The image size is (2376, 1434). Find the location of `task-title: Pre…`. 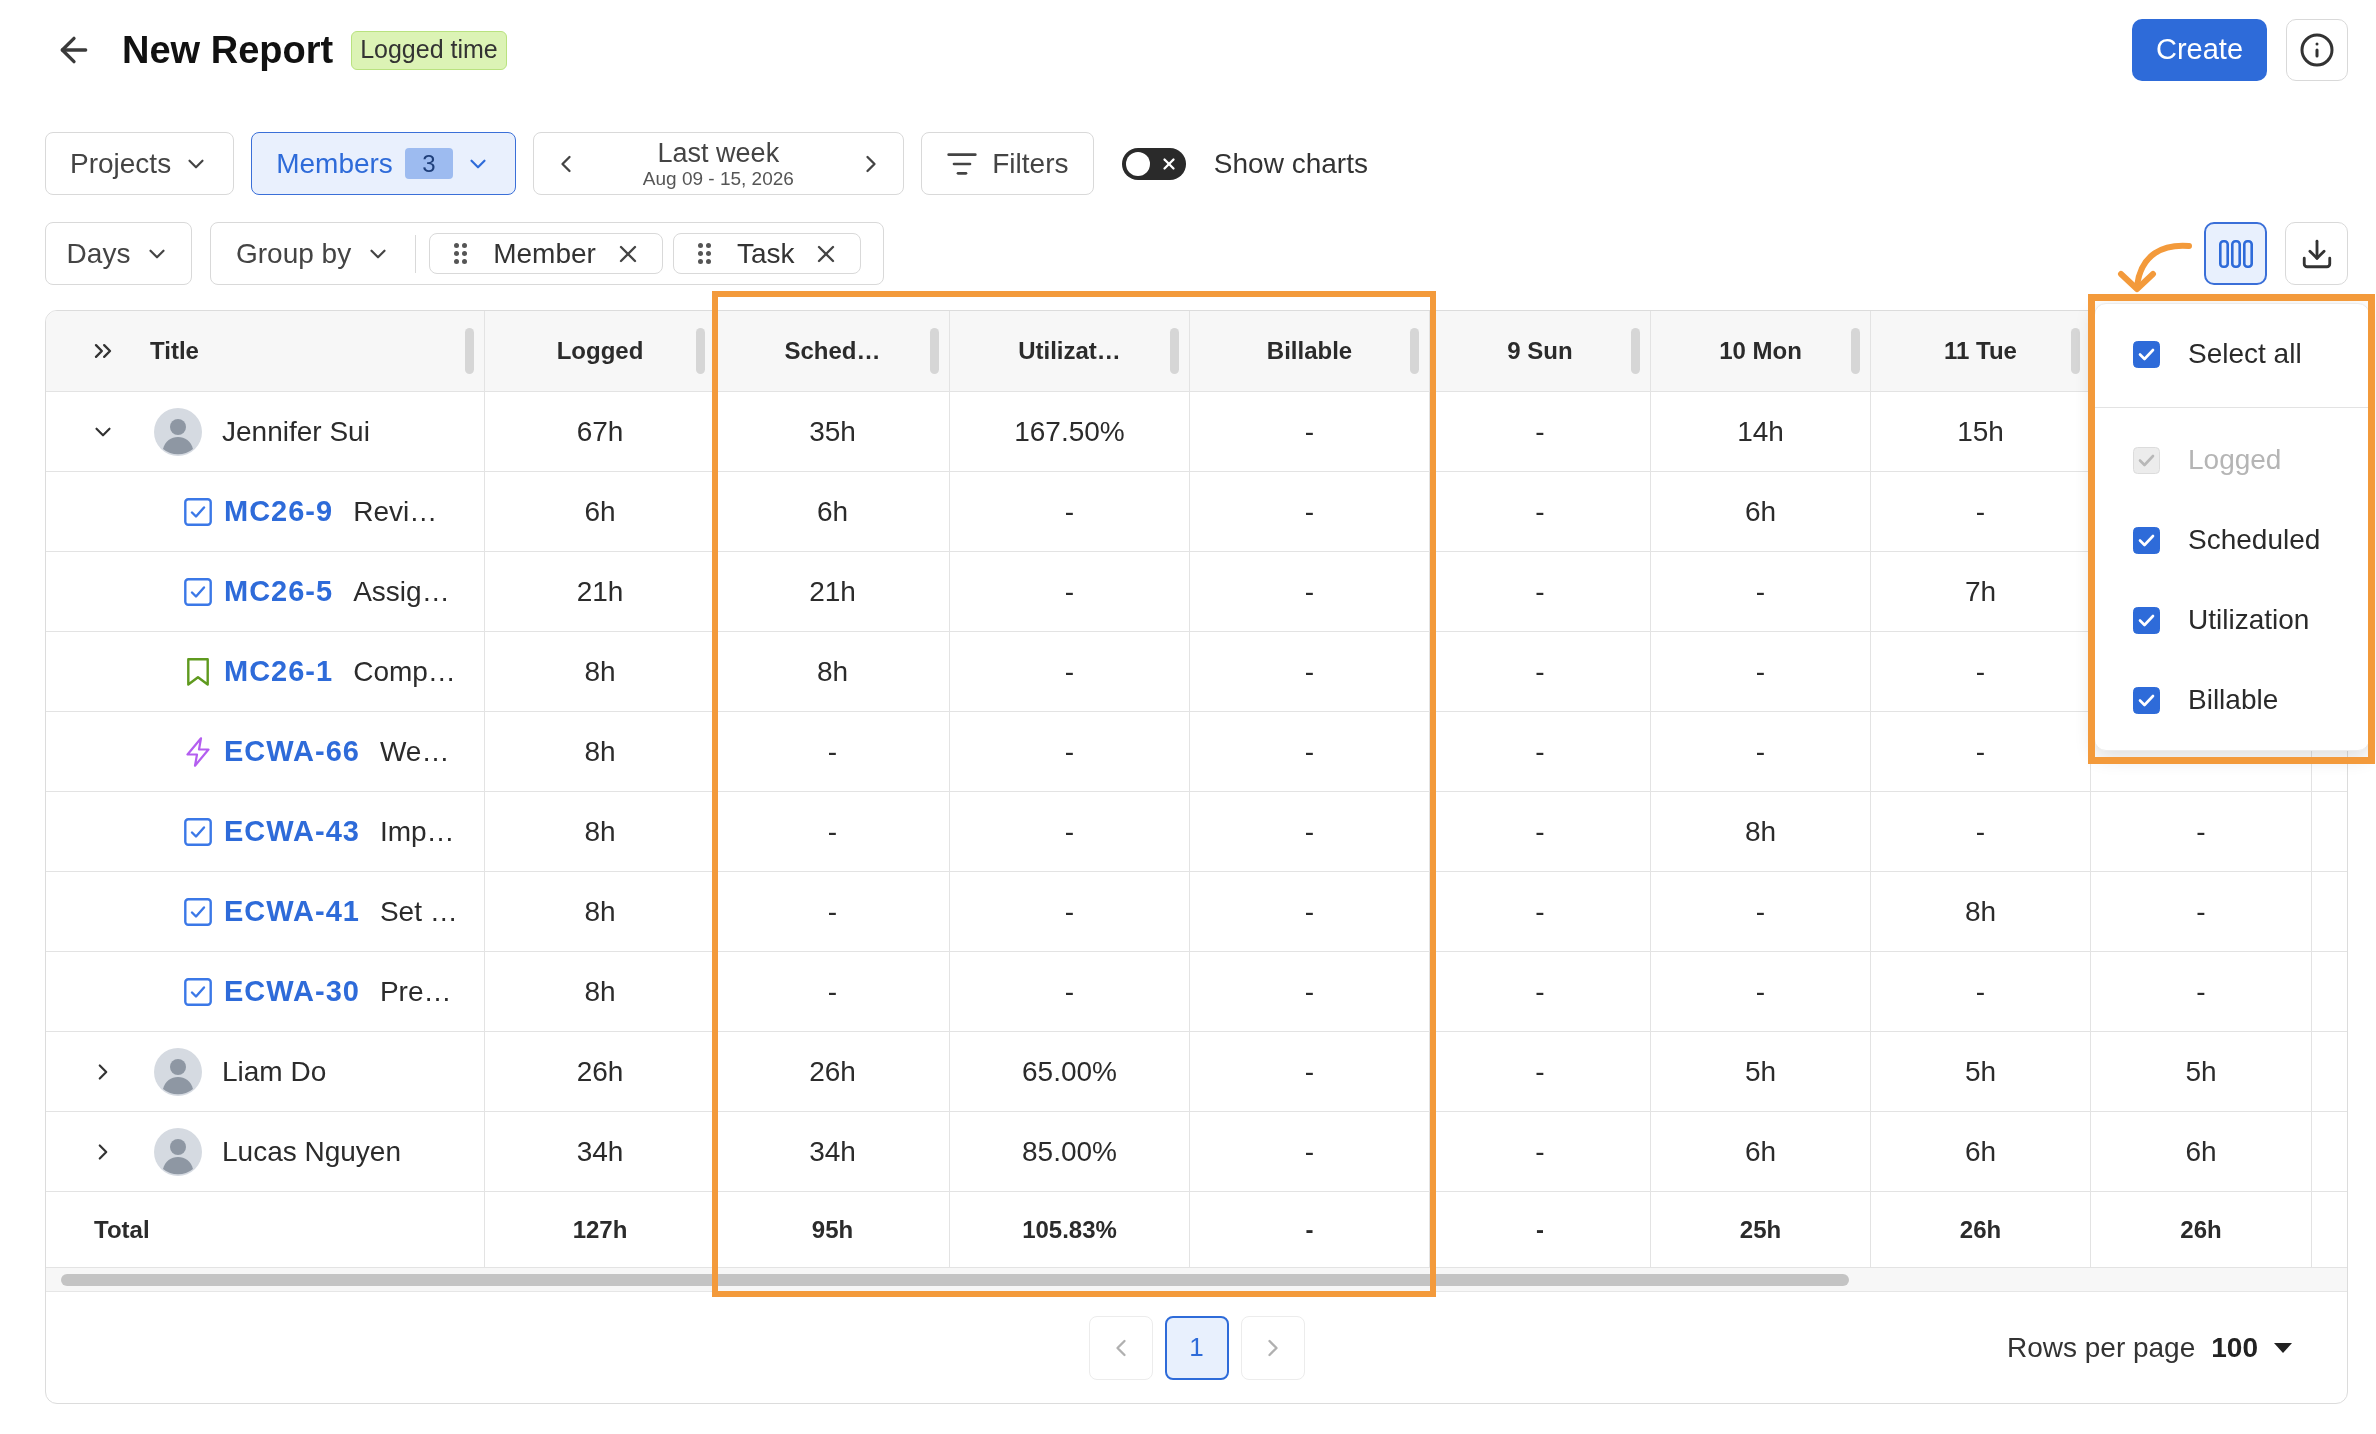

task-title: Pre… is located at coordinates (415, 991).